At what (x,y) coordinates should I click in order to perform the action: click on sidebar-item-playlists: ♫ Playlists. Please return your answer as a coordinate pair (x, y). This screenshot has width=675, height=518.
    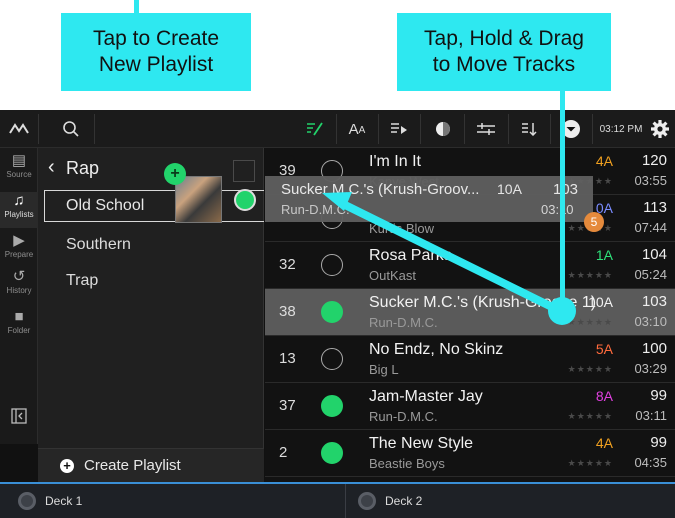
    Looking at the image, I should click on (19, 210).